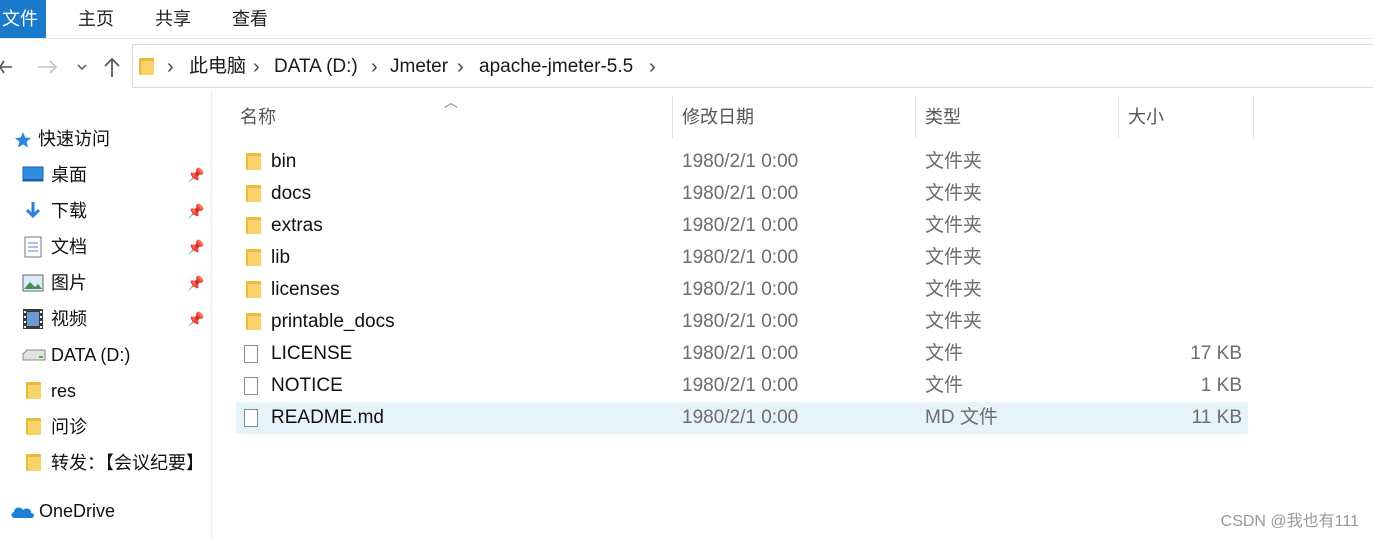 This screenshot has width=1373, height=539. I want to click on sidebar-item-data-drive: DATA (D:), so click(105, 355).